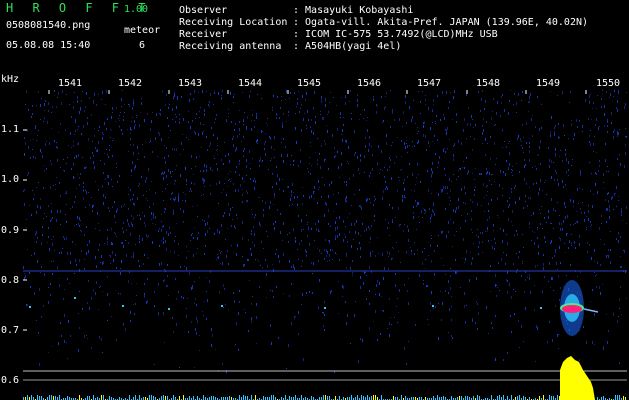 This screenshot has width=629, height=400. Describe the element at coordinates (369, 83) in the screenshot. I see `x-tick-label: 1546` at that location.